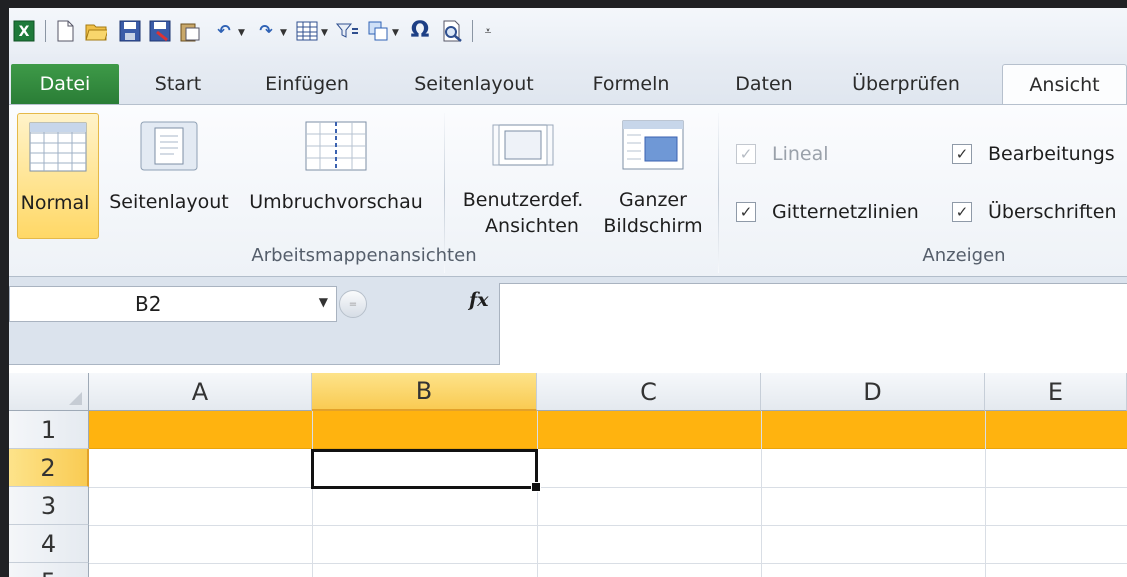 This screenshot has width=1127, height=577. I want to click on row-header-5: 5, so click(49, 570).